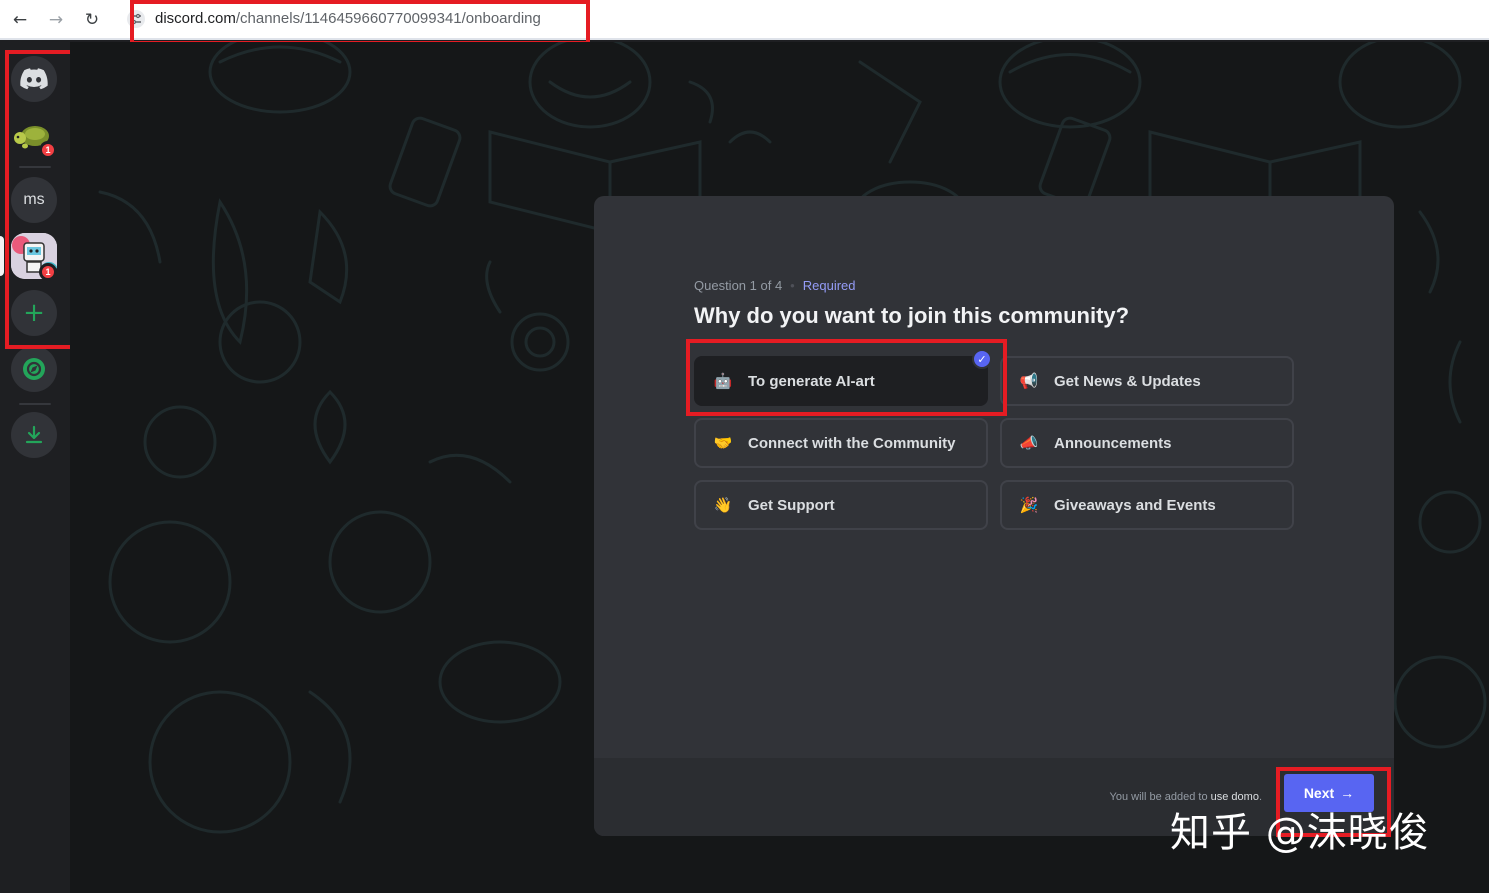  I want to click on active-server-indicator, so click(2, 256).